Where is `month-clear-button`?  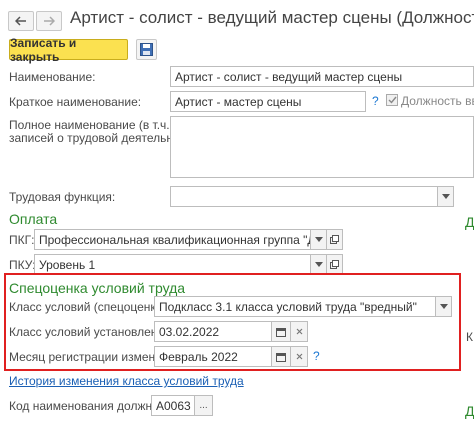
month-clear-button is located at coordinates (299, 356).